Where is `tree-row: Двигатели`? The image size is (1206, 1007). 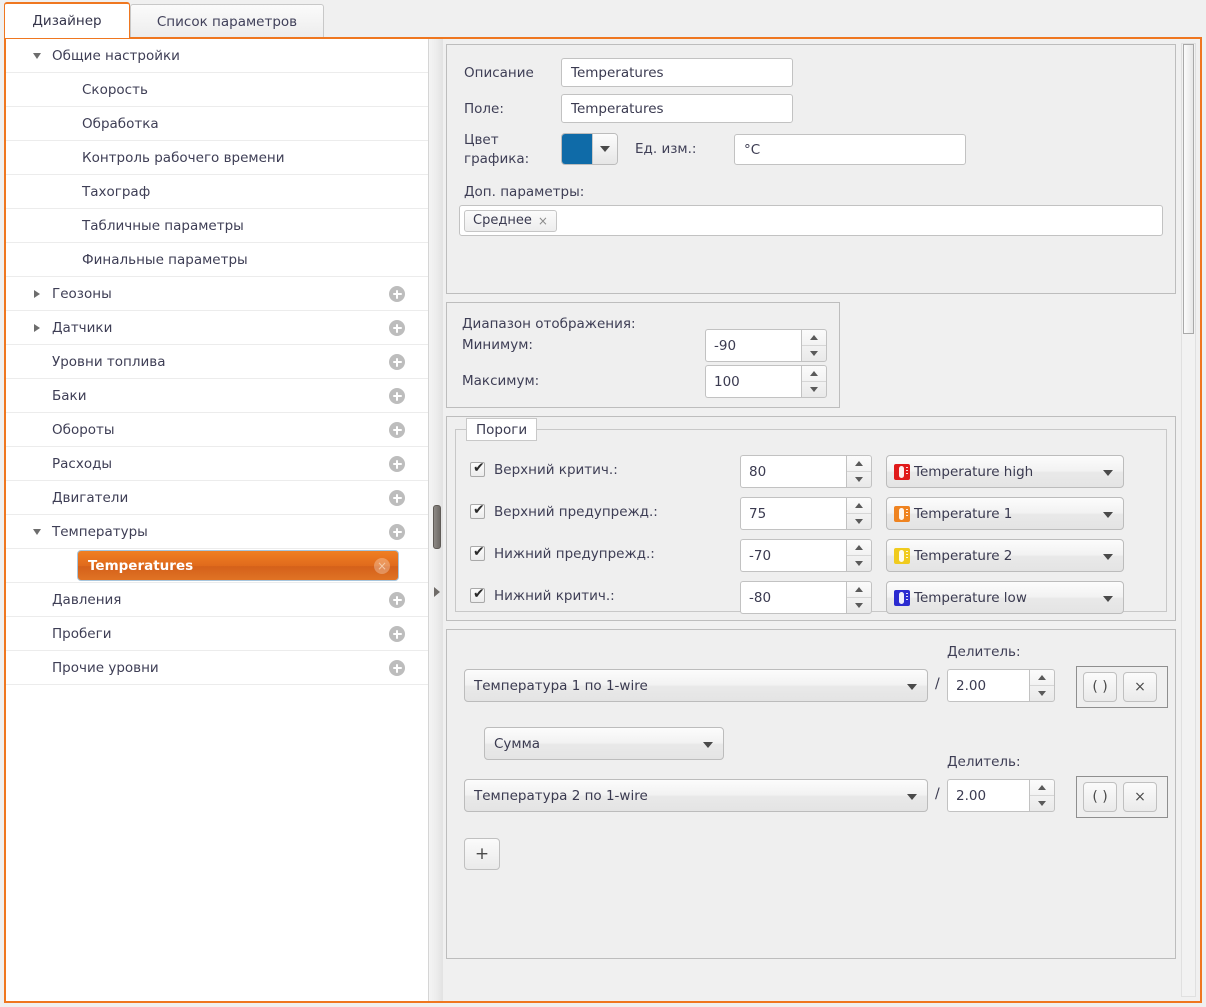
tree-row: Двигатели is located at coordinates (217, 498).